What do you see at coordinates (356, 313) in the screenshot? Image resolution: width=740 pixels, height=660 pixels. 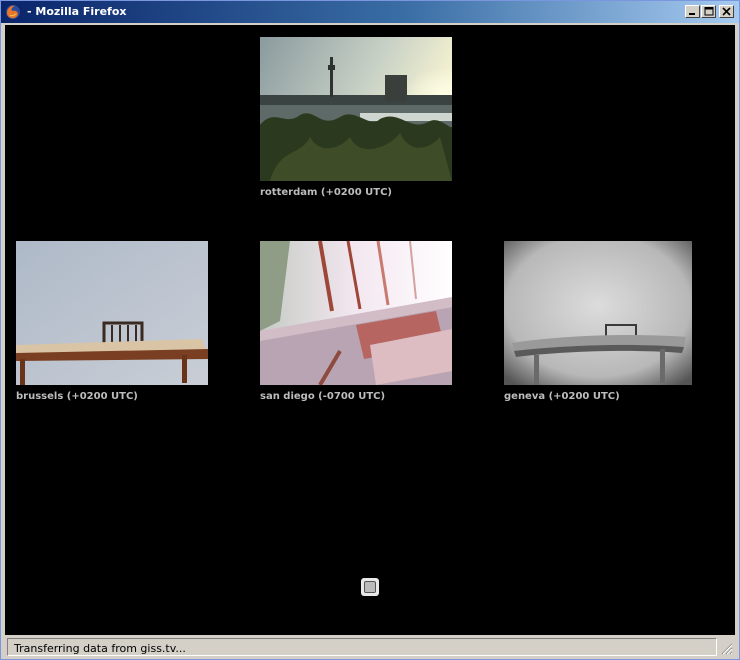 I see `webcam-image-san-diego` at bounding box center [356, 313].